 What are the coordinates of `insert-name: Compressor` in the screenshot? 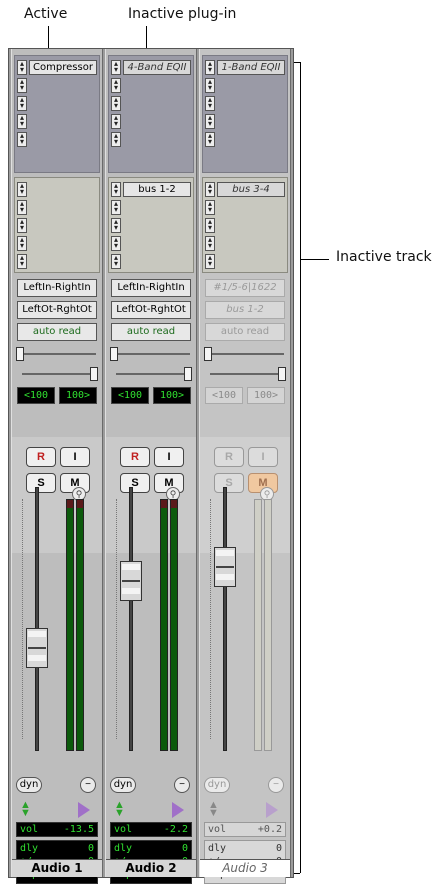 It's located at (63, 67).